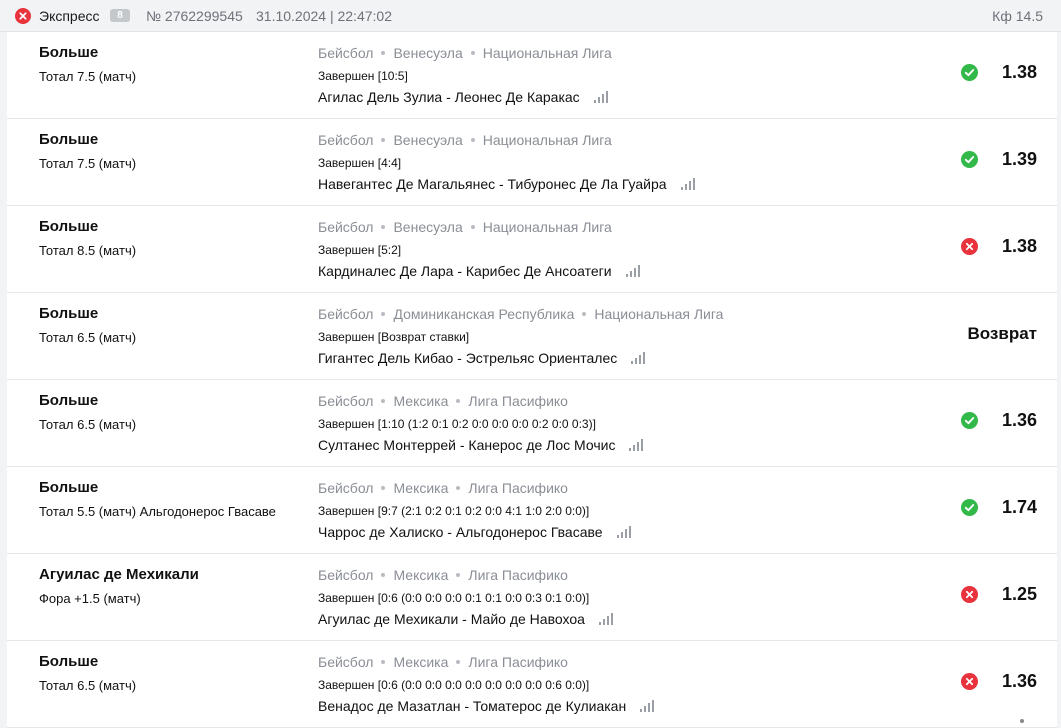 This screenshot has width=1061, height=728. Describe the element at coordinates (1022, 721) in the screenshot. I see `scroll-indicator` at that location.